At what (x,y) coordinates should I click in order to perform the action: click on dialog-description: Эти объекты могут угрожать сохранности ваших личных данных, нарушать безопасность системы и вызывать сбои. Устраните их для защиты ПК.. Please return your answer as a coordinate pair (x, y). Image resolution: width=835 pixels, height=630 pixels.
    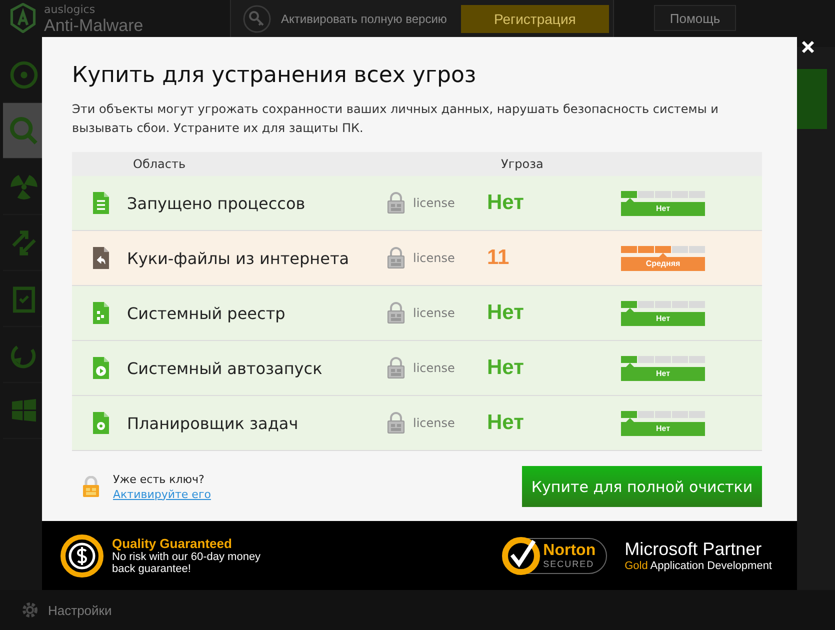
    Looking at the image, I should click on (396, 119).